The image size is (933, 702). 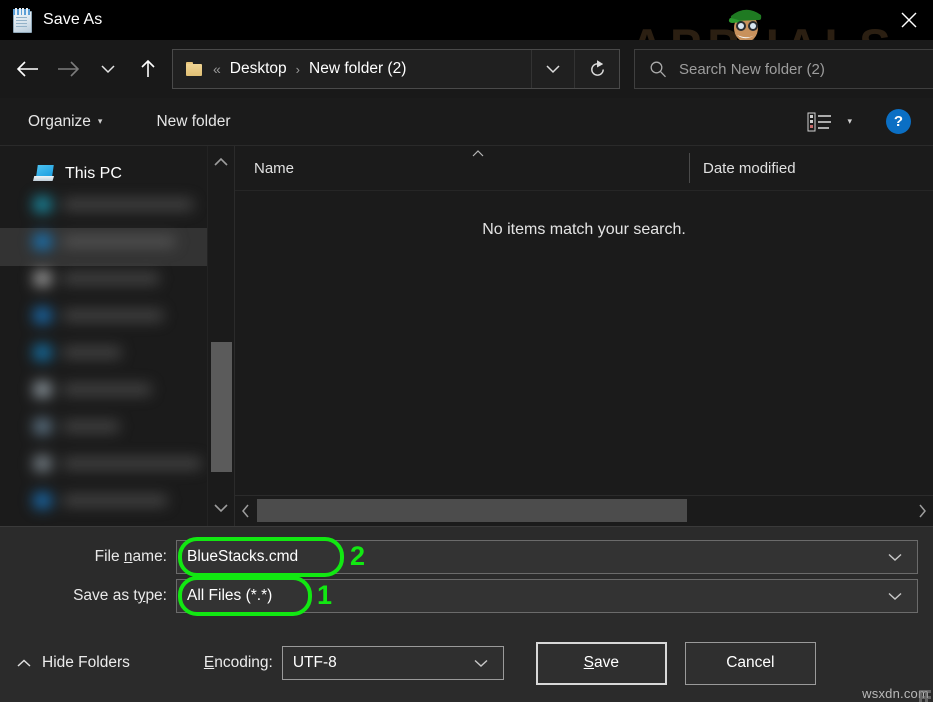 What do you see at coordinates (658, 69) in the screenshot?
I see `search-icon` at bounding box center [658, 69].